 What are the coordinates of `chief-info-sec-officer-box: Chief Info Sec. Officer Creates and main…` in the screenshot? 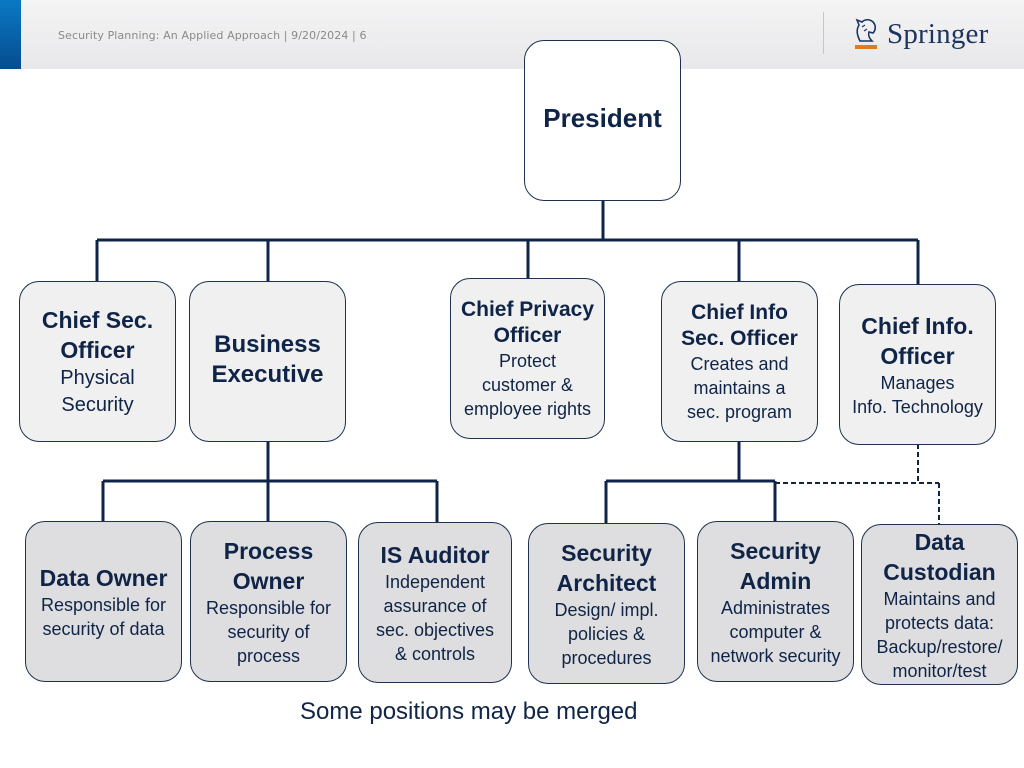 It's located at (739, 361).